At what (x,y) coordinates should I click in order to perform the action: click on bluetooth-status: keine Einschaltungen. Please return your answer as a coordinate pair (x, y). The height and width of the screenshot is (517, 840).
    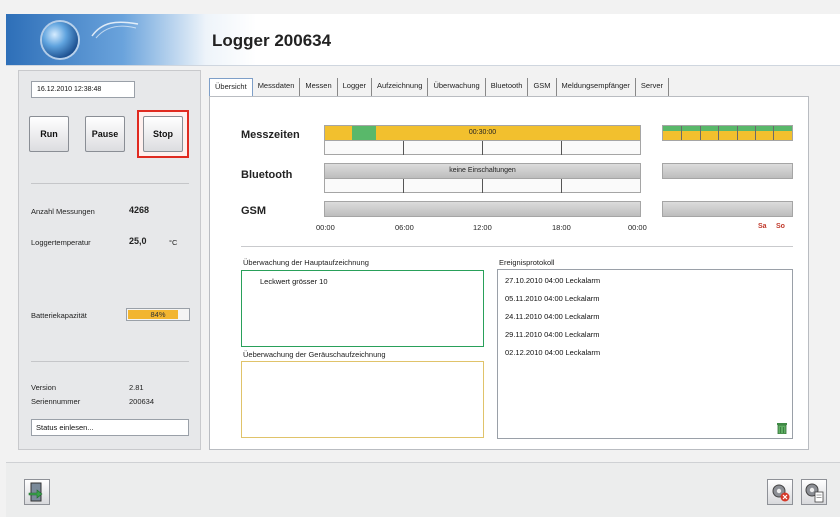
    Looking at the image, I should click on (482, 170).